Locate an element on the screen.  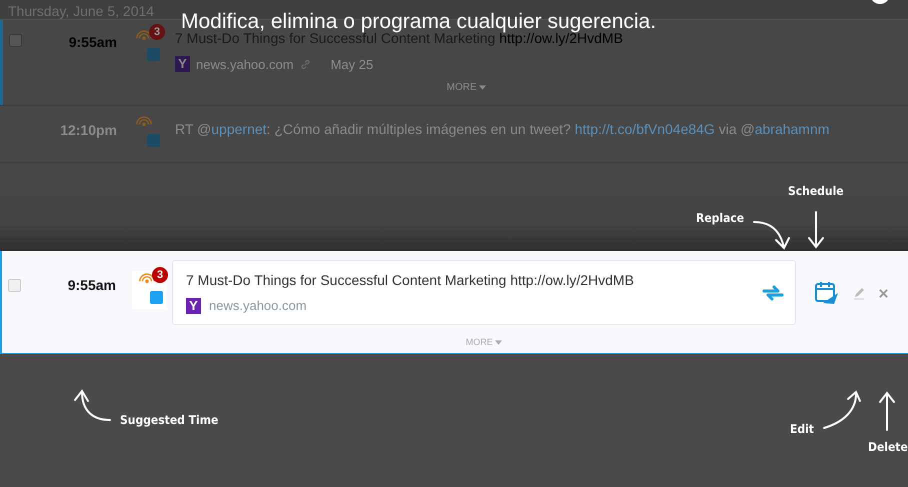
up-arrow is located at coordinates (887, 411).